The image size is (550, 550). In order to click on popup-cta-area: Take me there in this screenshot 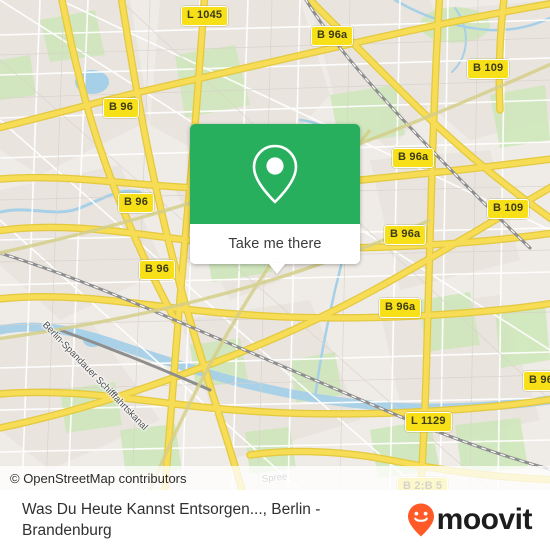, I will do `click(275, 244)`.